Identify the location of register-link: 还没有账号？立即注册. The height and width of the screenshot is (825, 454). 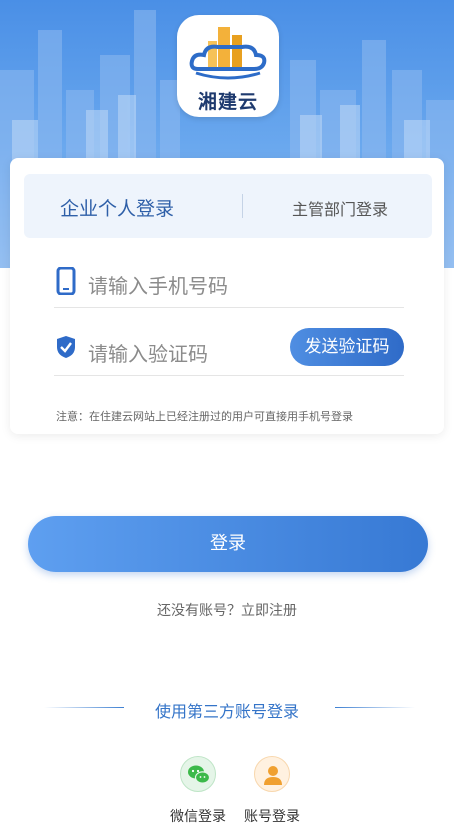
(227, 610).